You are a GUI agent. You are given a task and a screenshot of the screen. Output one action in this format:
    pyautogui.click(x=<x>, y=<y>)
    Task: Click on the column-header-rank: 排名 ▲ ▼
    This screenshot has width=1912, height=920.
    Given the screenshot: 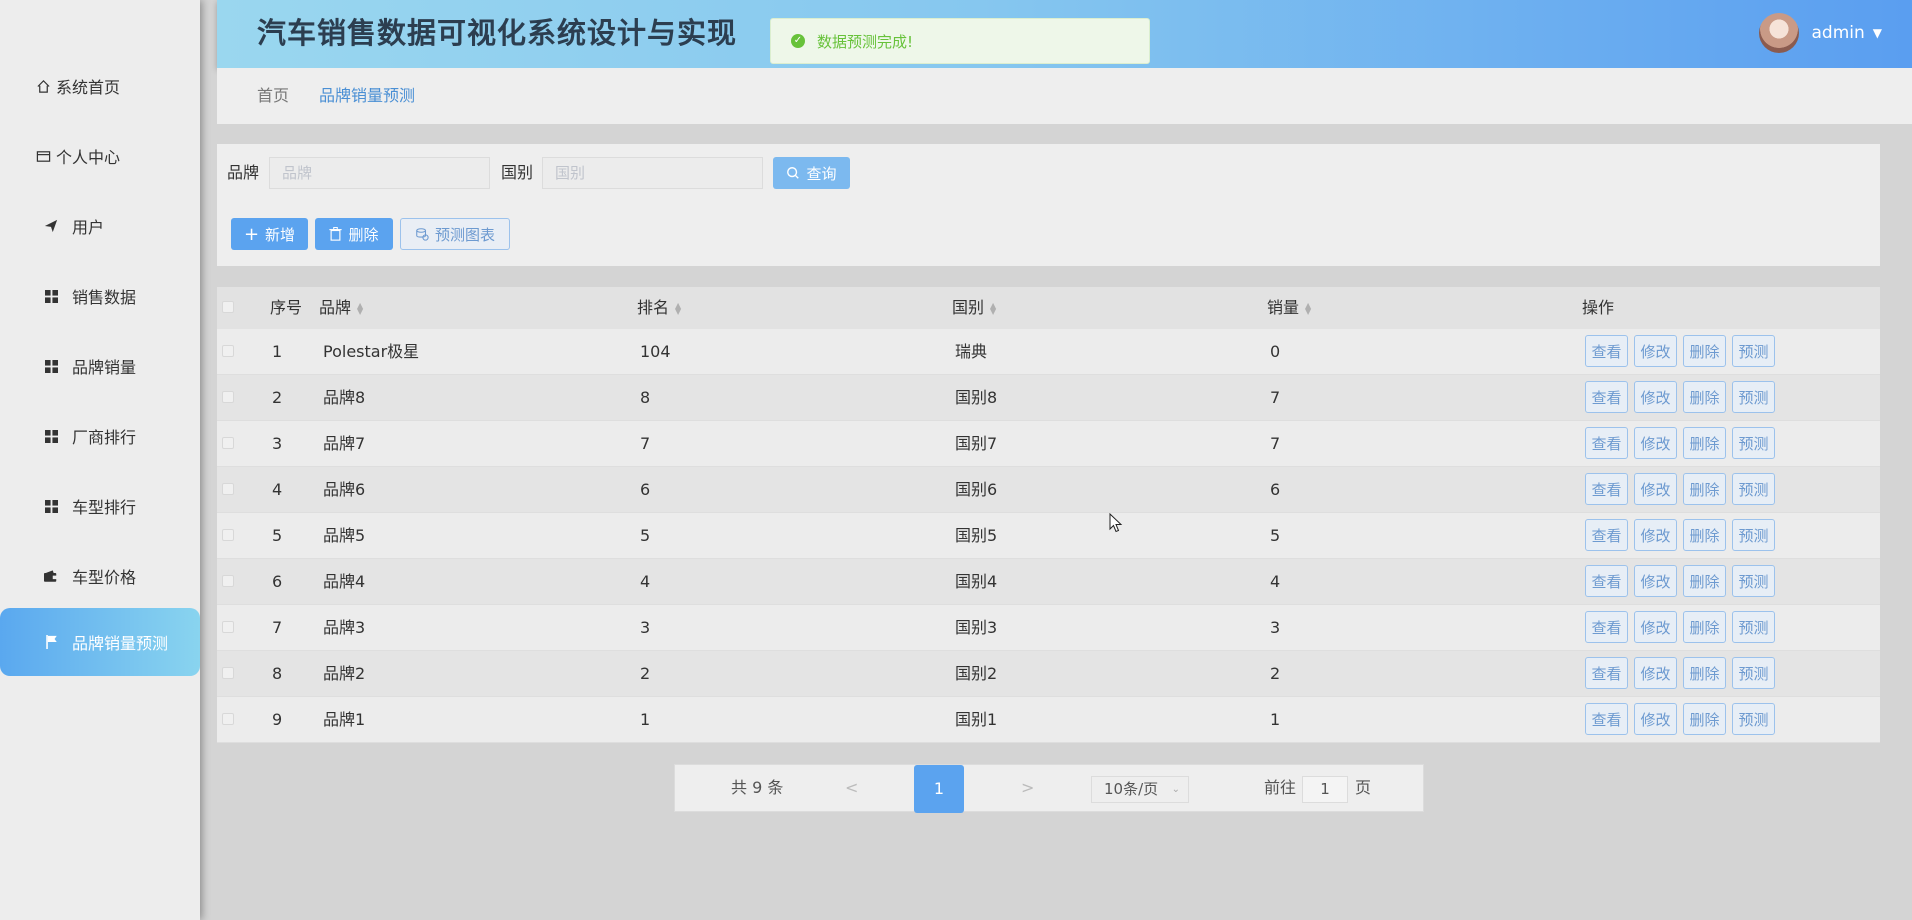 What is the action you would take?
    pyautogui.click(x=659, y=308)
    